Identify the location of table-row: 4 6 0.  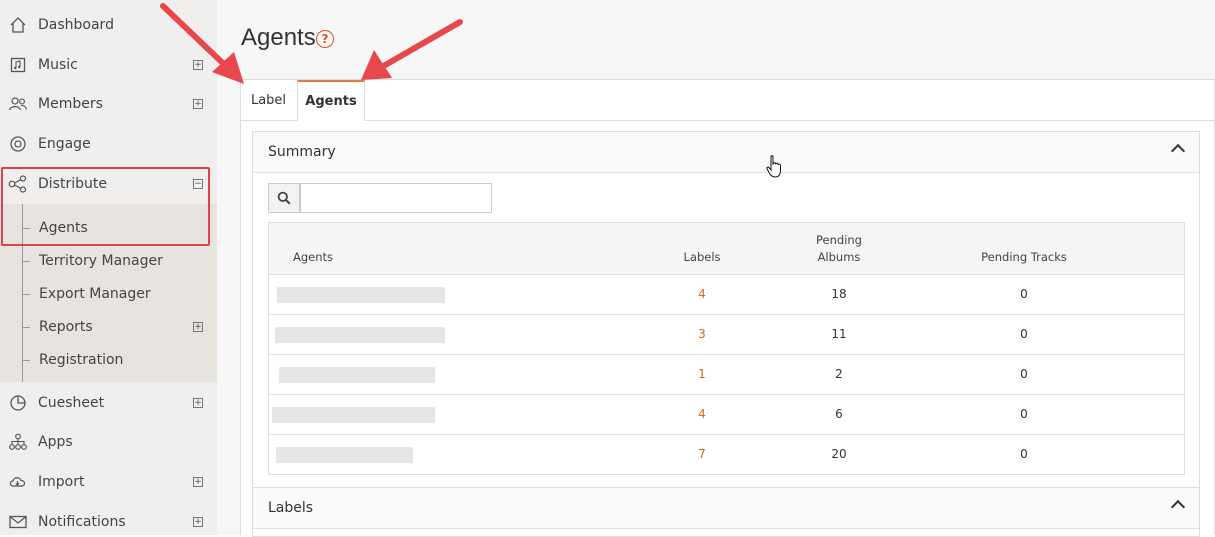
(726, 415).